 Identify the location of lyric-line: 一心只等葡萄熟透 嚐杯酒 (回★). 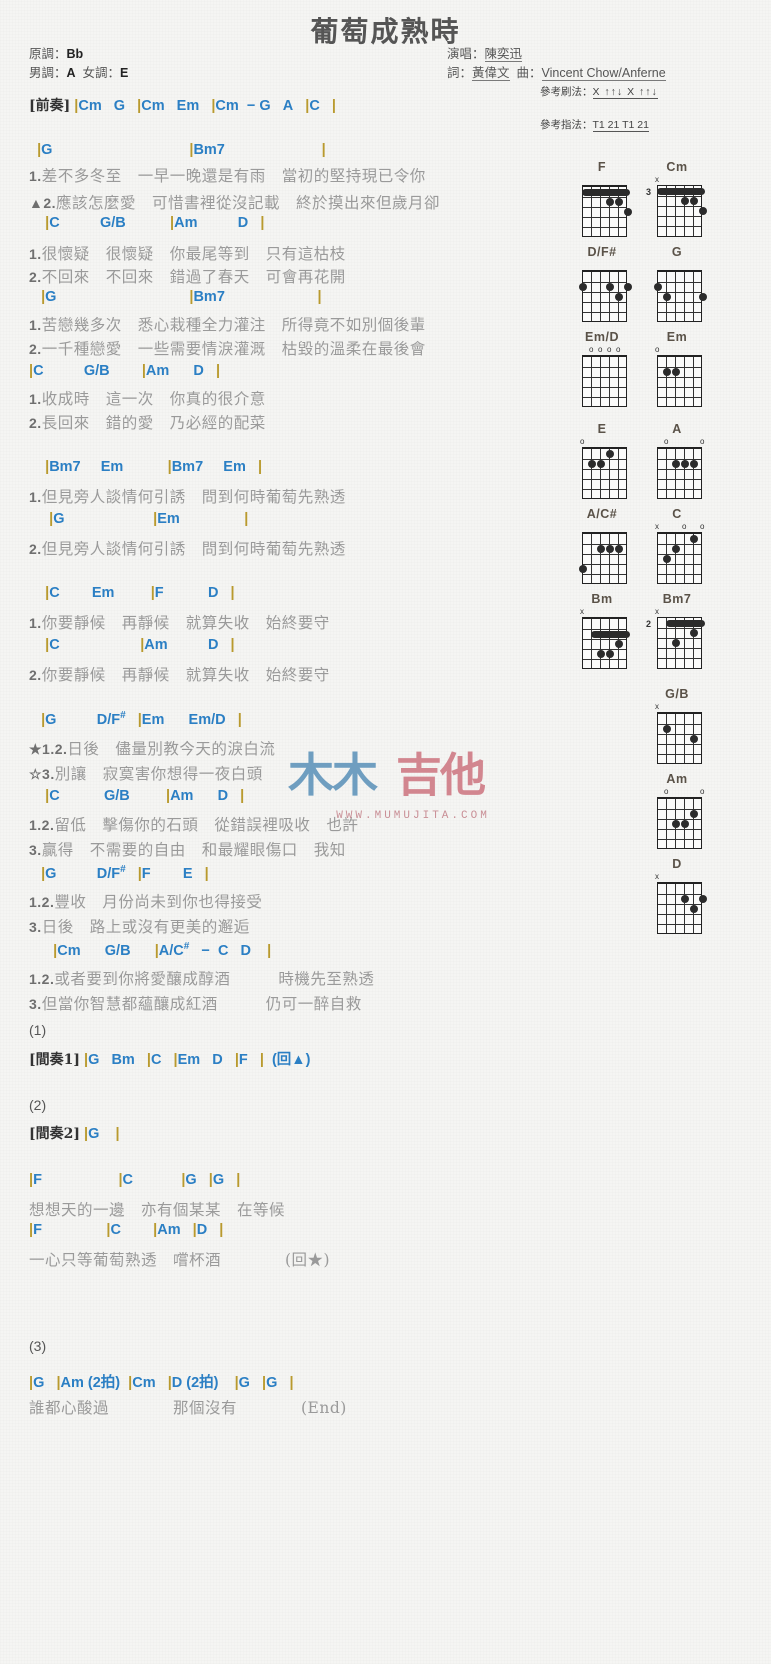
(180, 1260).